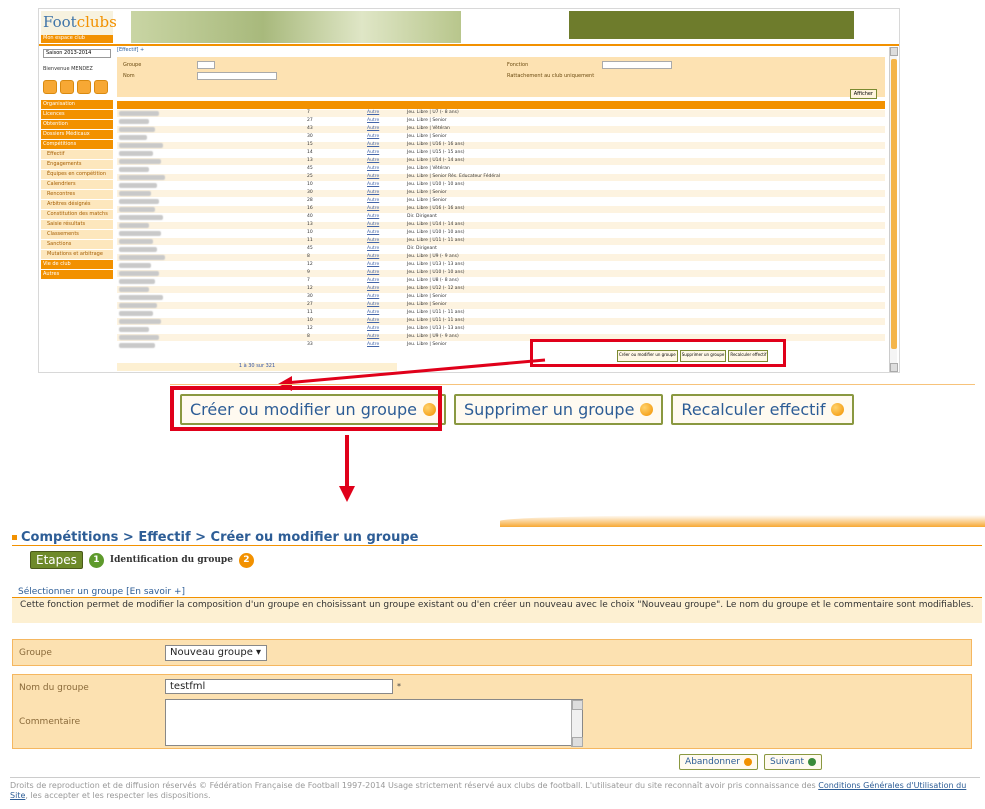 Image resolution: width=985 pixels, height=809 pixels. What do you see at coordinates (501, 249) in the screenshot?
I see `table-row: 45 Autre Dir. Dirigeant` at bounding box center [501, 249].